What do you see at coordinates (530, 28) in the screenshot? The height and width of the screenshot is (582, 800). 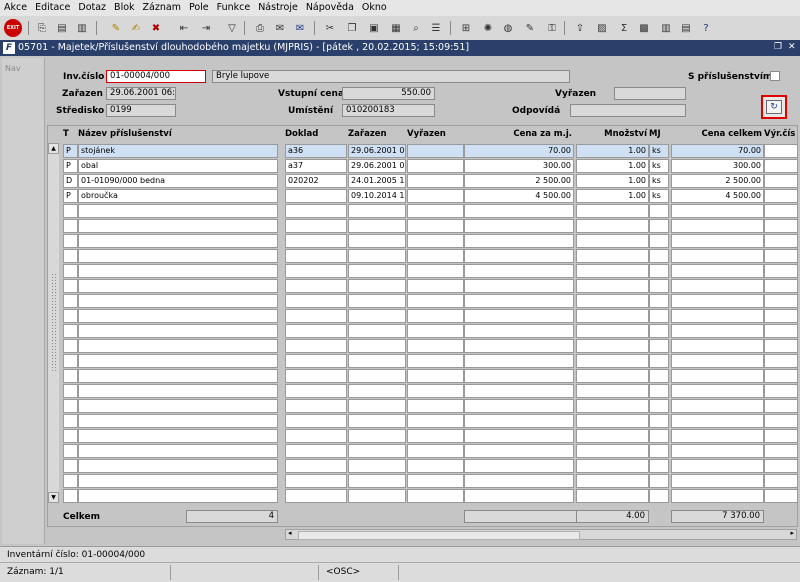 I see `edit-record-icon: ✎` at bounding box center [530, 28].